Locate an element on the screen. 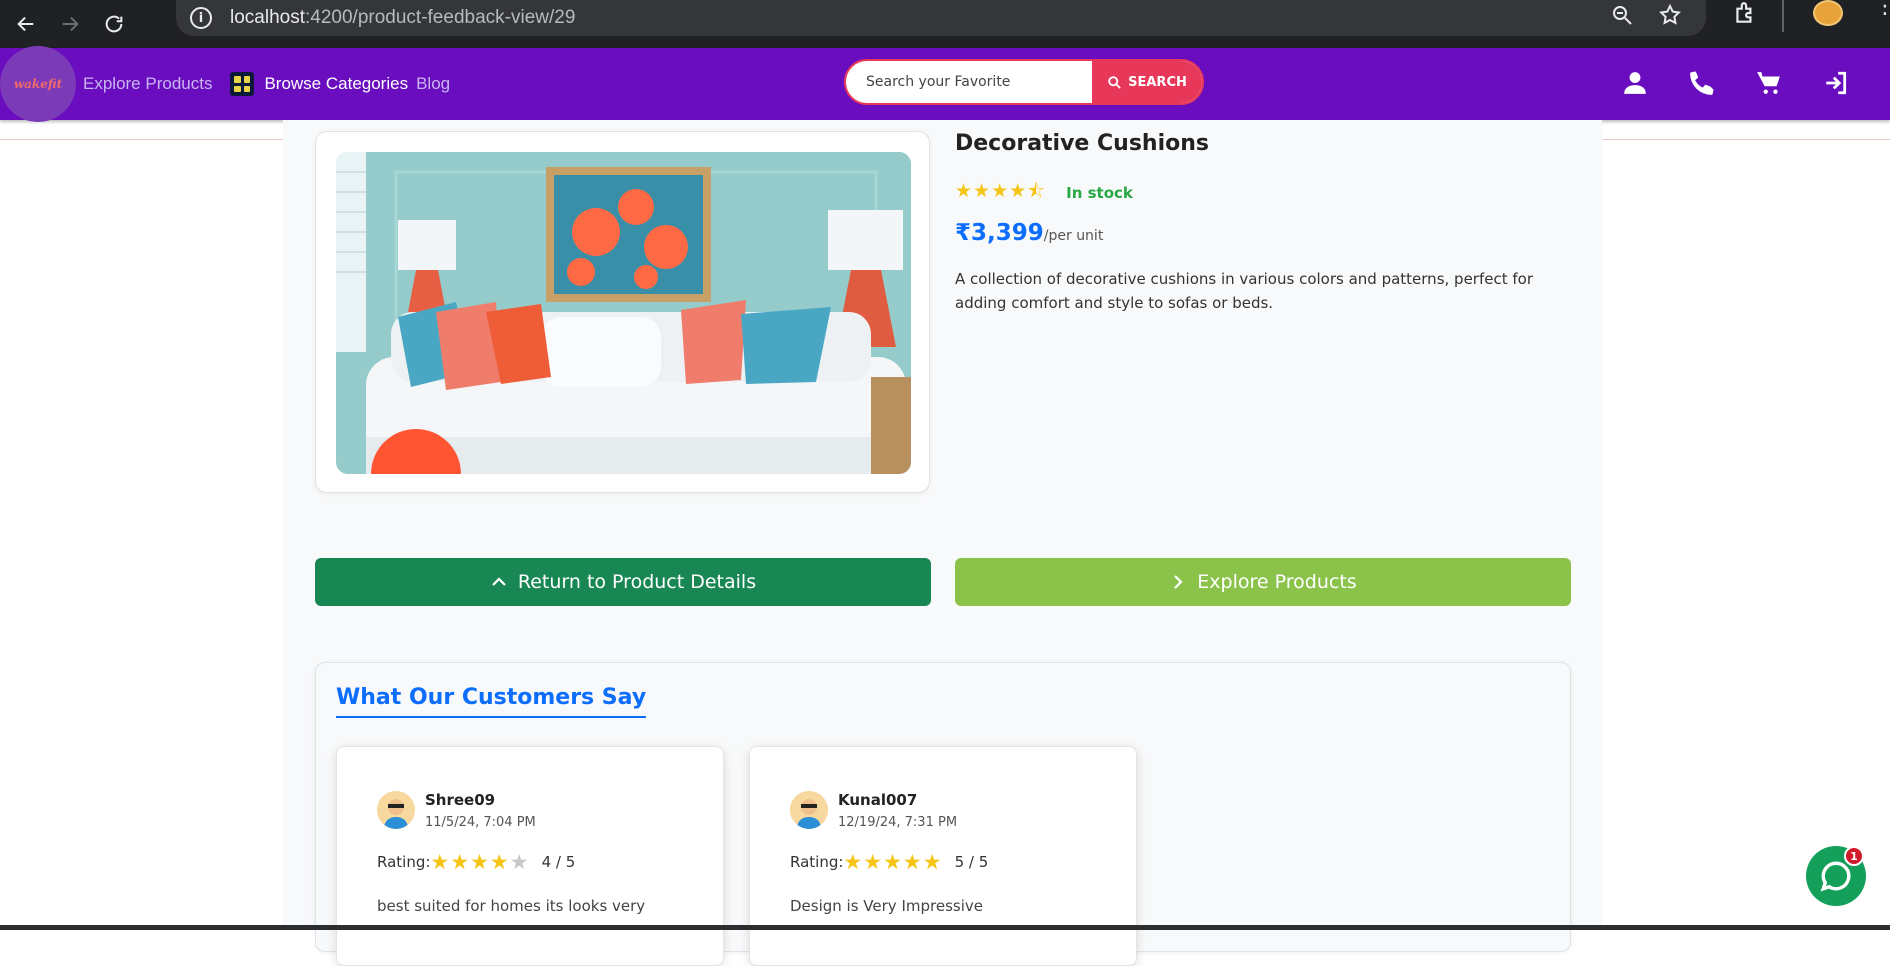  product-rating-row: ★★★★⯪ In stock is located at coordinates (1044, 193).